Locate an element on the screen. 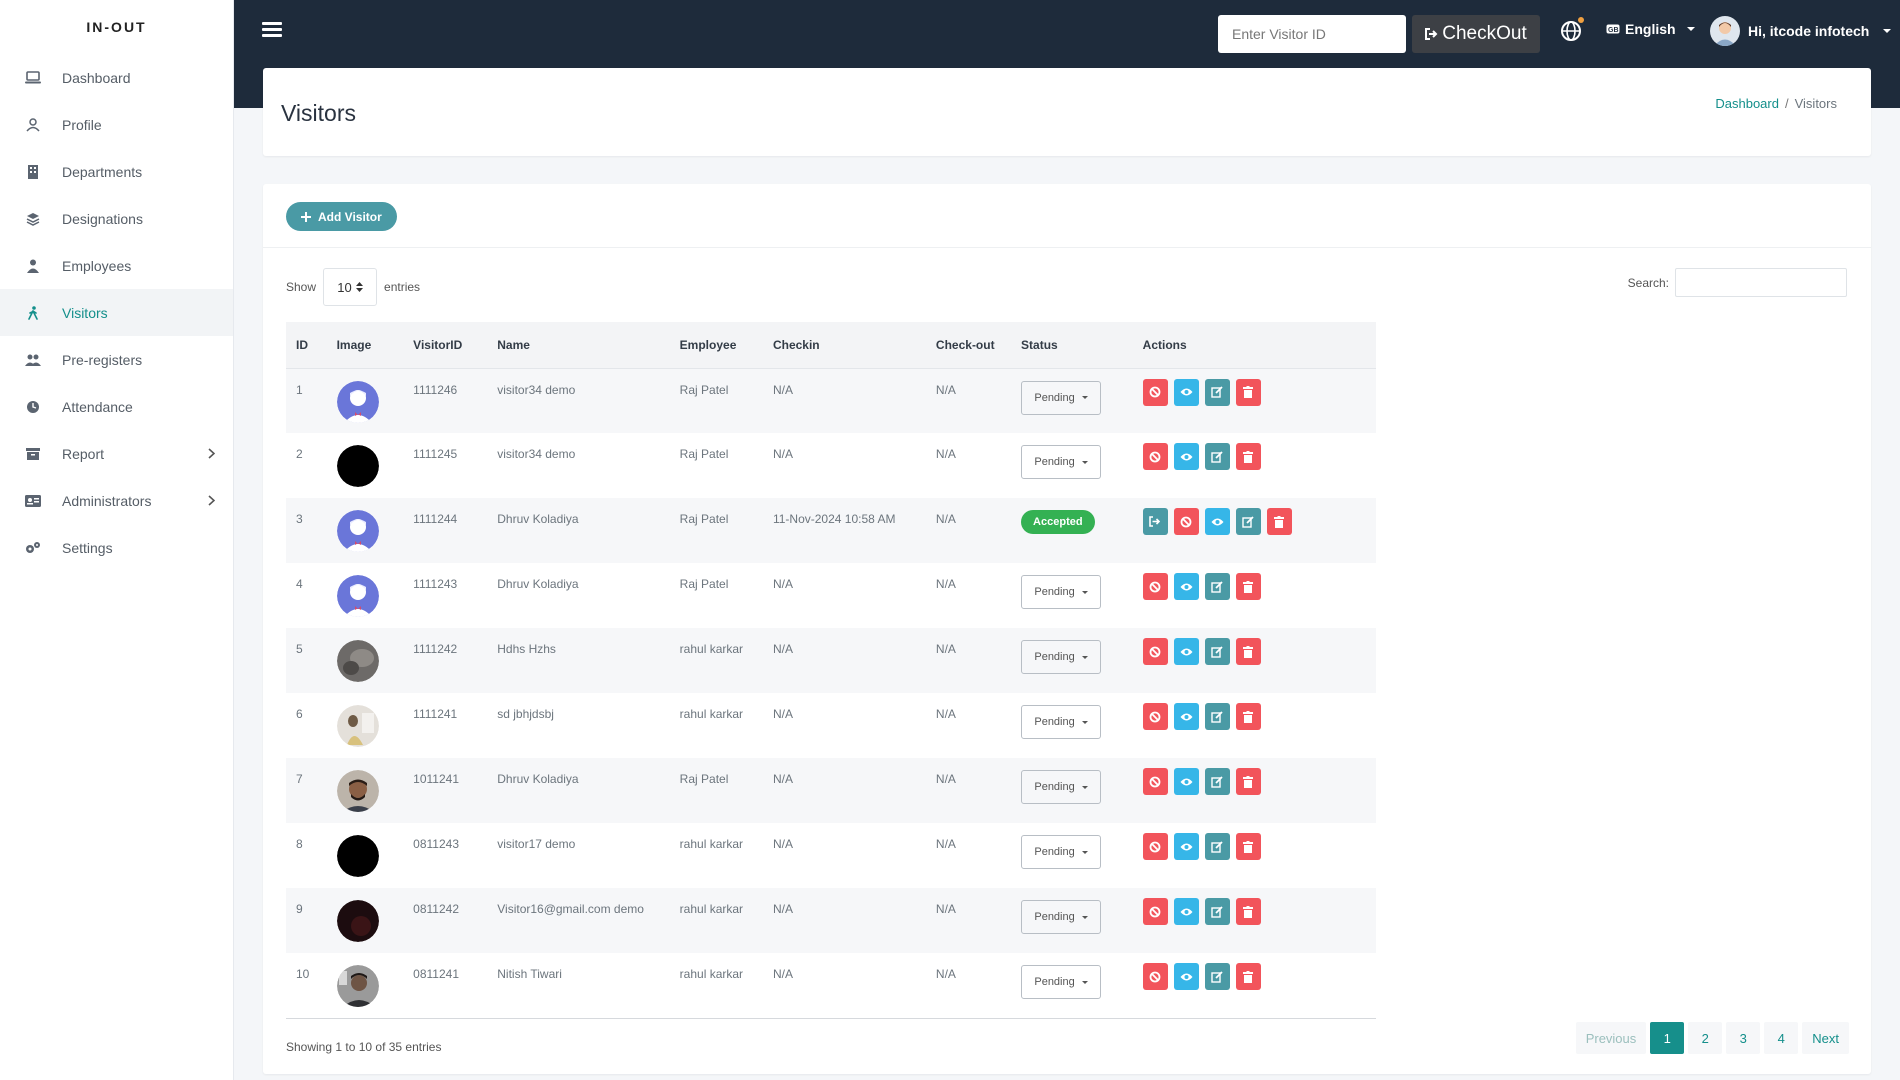  previous-page-button: Previous is located at coordinates (1611, 1038).